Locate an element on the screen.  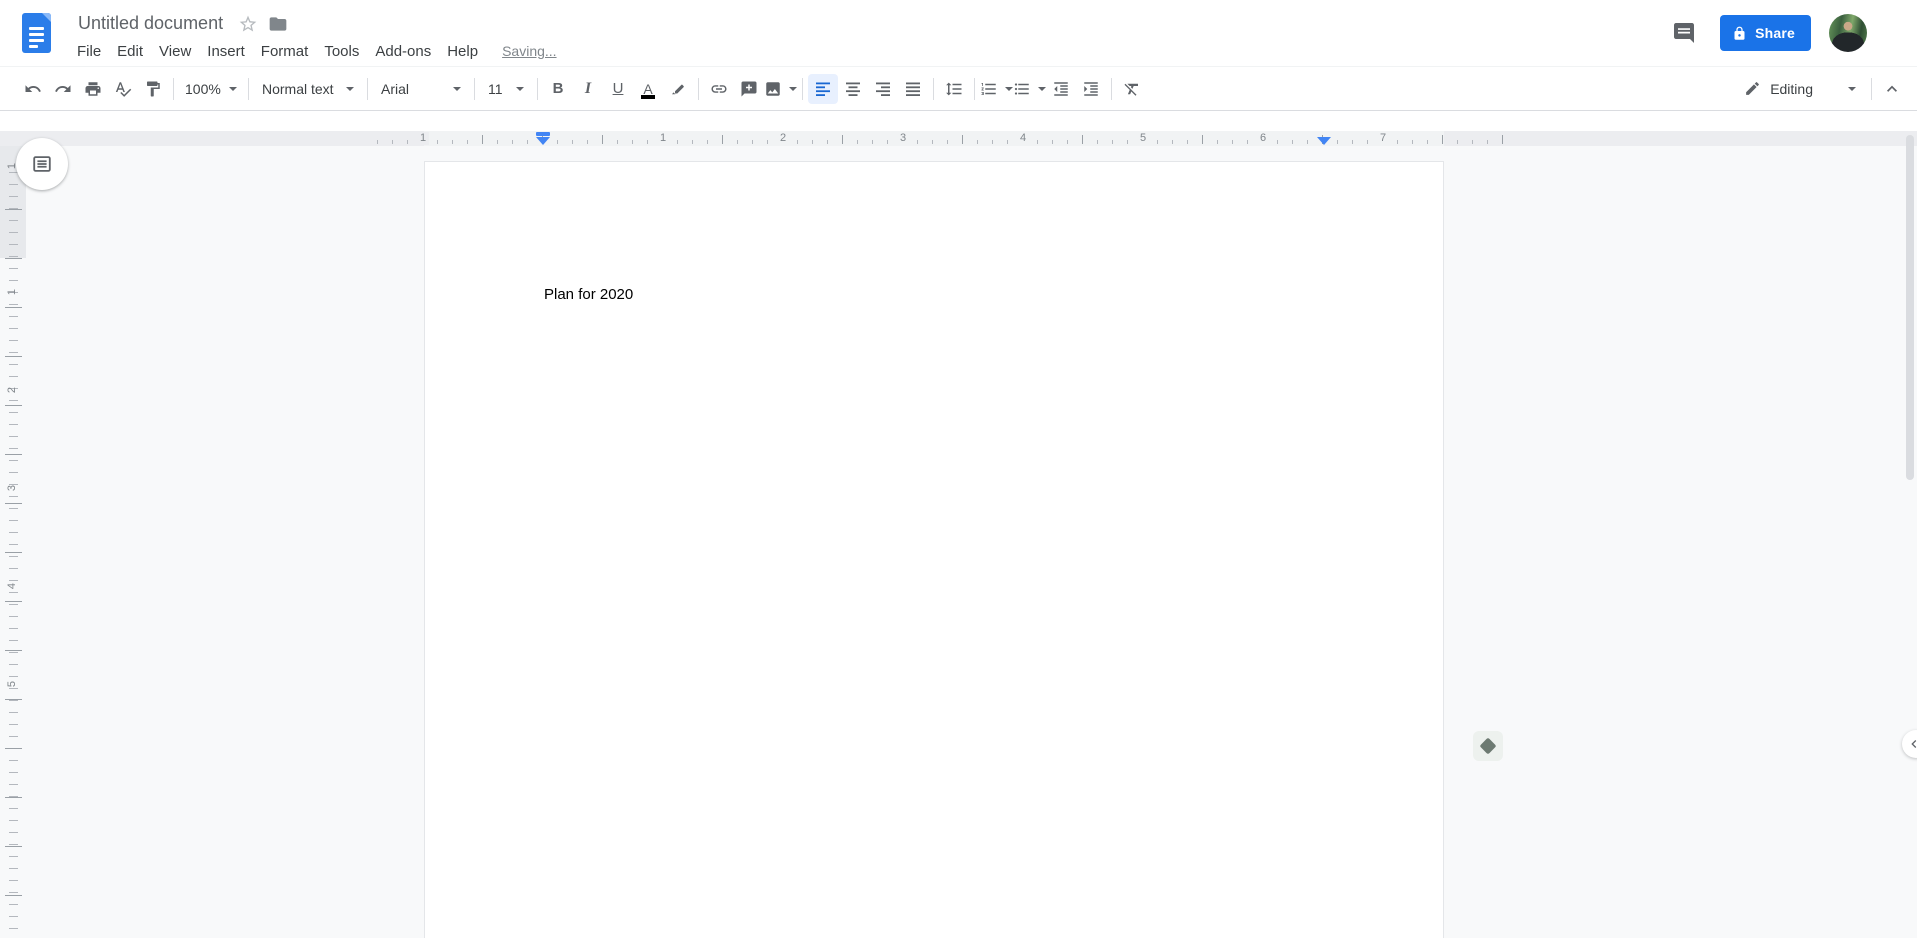
increase-indent-button is located at coordinates (1091, 89).